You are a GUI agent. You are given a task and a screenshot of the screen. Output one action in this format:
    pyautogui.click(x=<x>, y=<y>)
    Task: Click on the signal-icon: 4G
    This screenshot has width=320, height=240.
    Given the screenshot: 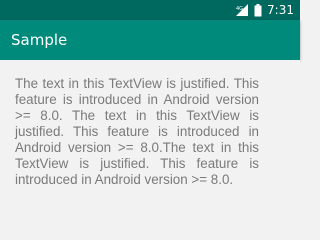 What is the action you would take?
    pyautogui.click(x=242, y=10)
    